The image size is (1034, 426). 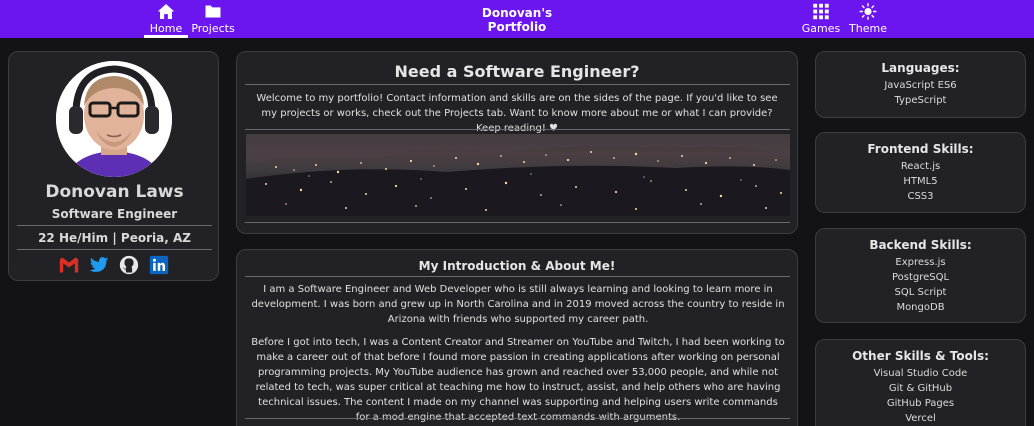 I want to click on twitter-icon, so click(x=99, y=265).